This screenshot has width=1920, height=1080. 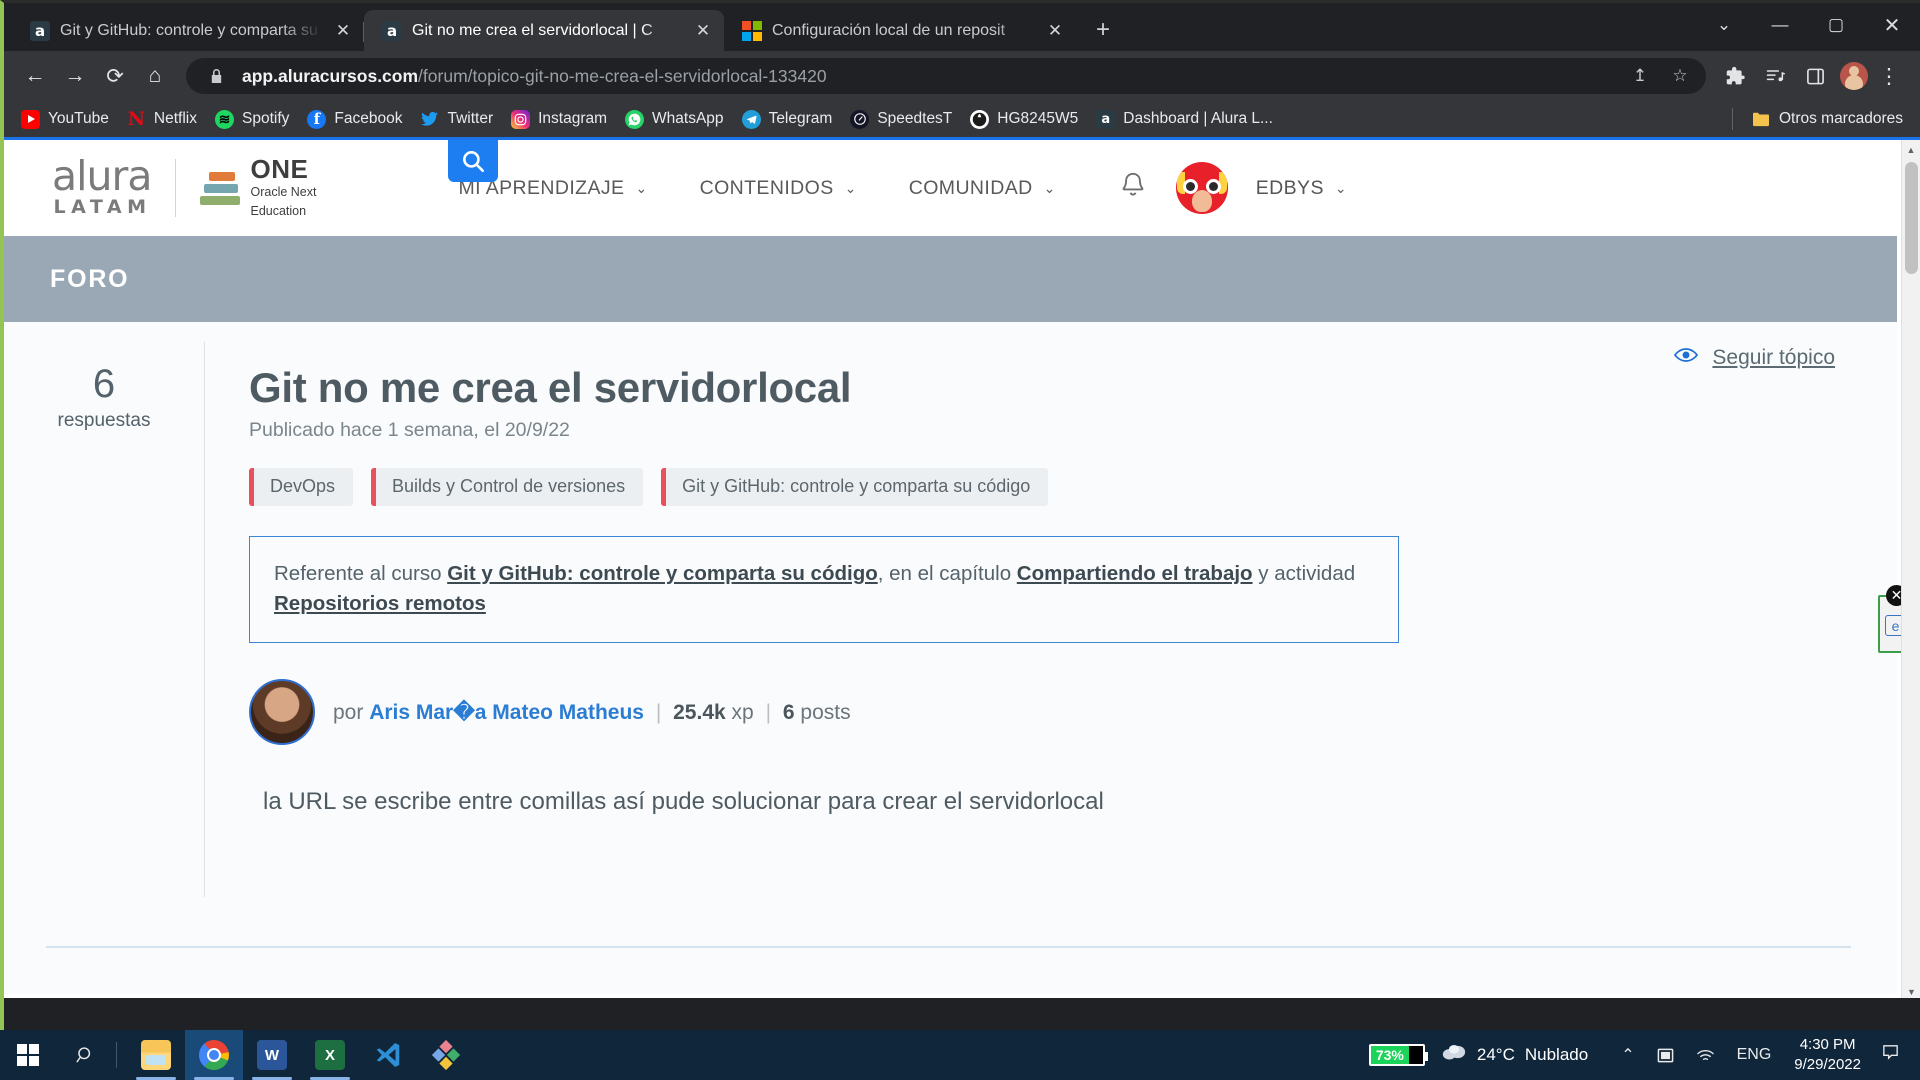 What do you see at coordinates (1735, 76) in the screenshot?
I see `extensions-icon` at bounding box center [1735, 76].